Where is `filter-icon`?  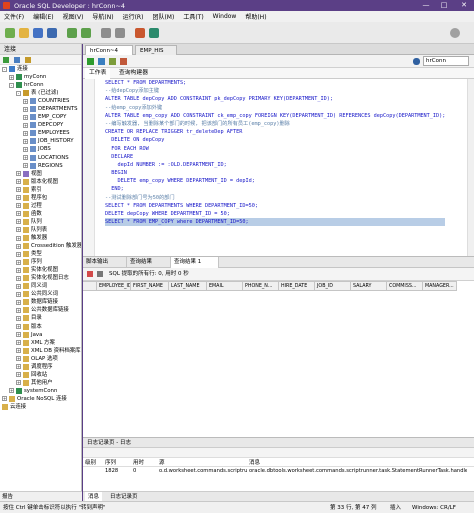 filter-icon is located at coordinates (27, 60).